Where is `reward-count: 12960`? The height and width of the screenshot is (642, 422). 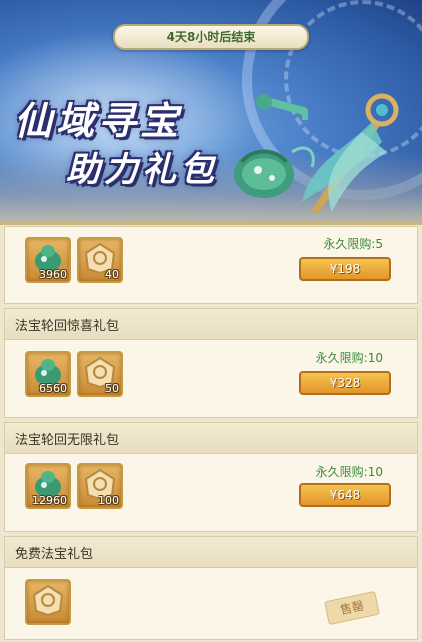
reward-count: 12960 is located at coordinates (49, 500).